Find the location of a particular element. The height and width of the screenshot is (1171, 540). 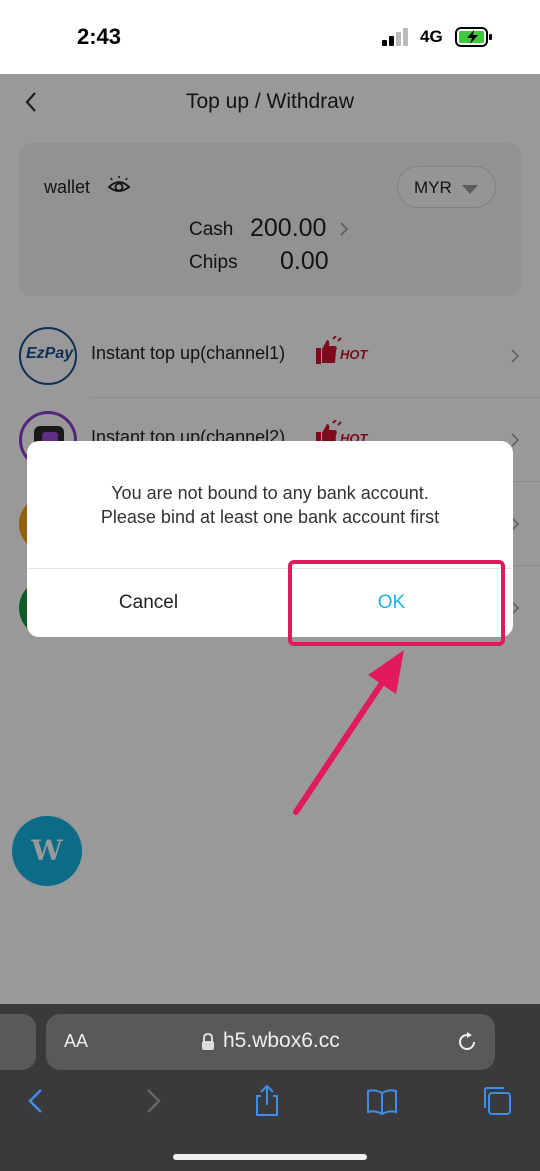

status-bar: 2:43 4G is located at coordinates (270, 37).